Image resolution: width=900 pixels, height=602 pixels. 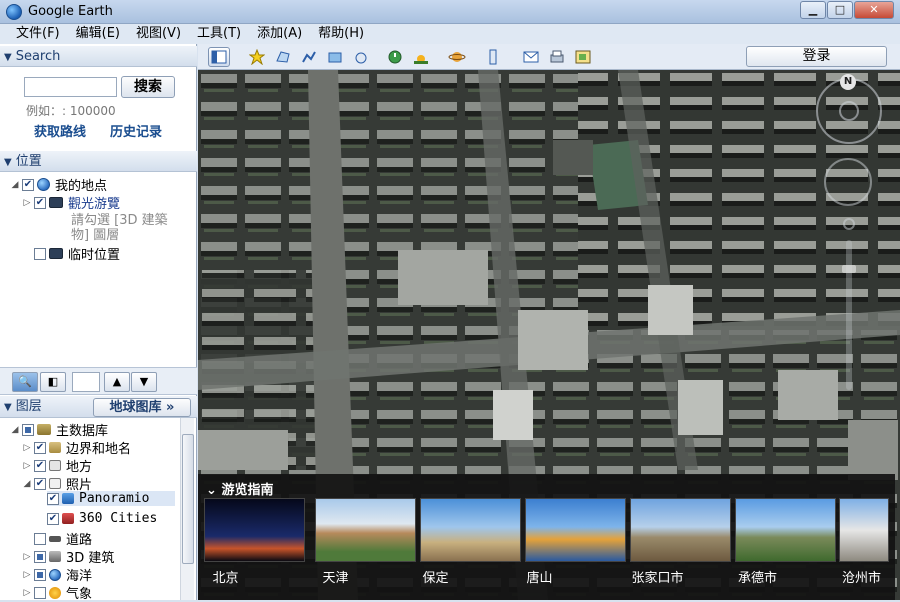 What do you see at coordinates (757, 576) in the screenshot?
I see `tour-city-chengde: 承德市` at bounding box center [757, 576].